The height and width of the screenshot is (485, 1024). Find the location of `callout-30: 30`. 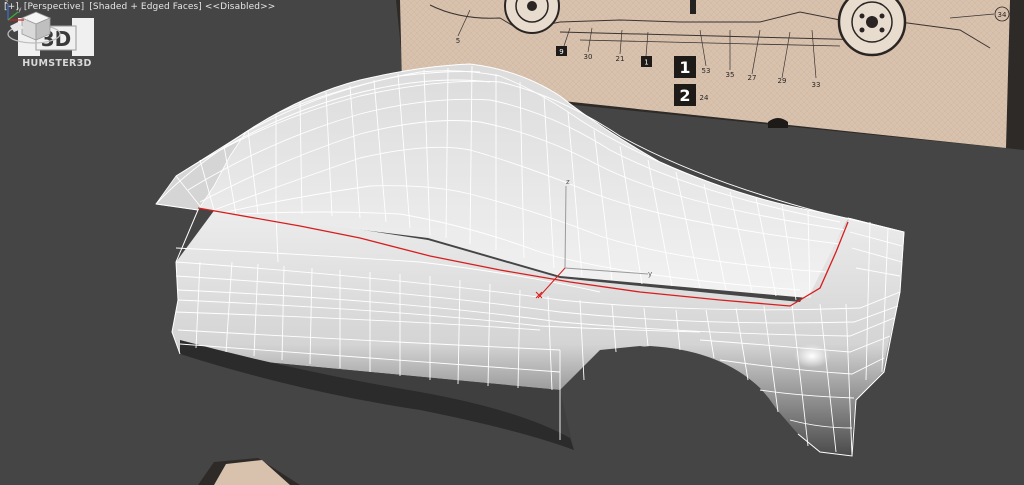

callout-30: 30 is located at coordinates (588, 57).